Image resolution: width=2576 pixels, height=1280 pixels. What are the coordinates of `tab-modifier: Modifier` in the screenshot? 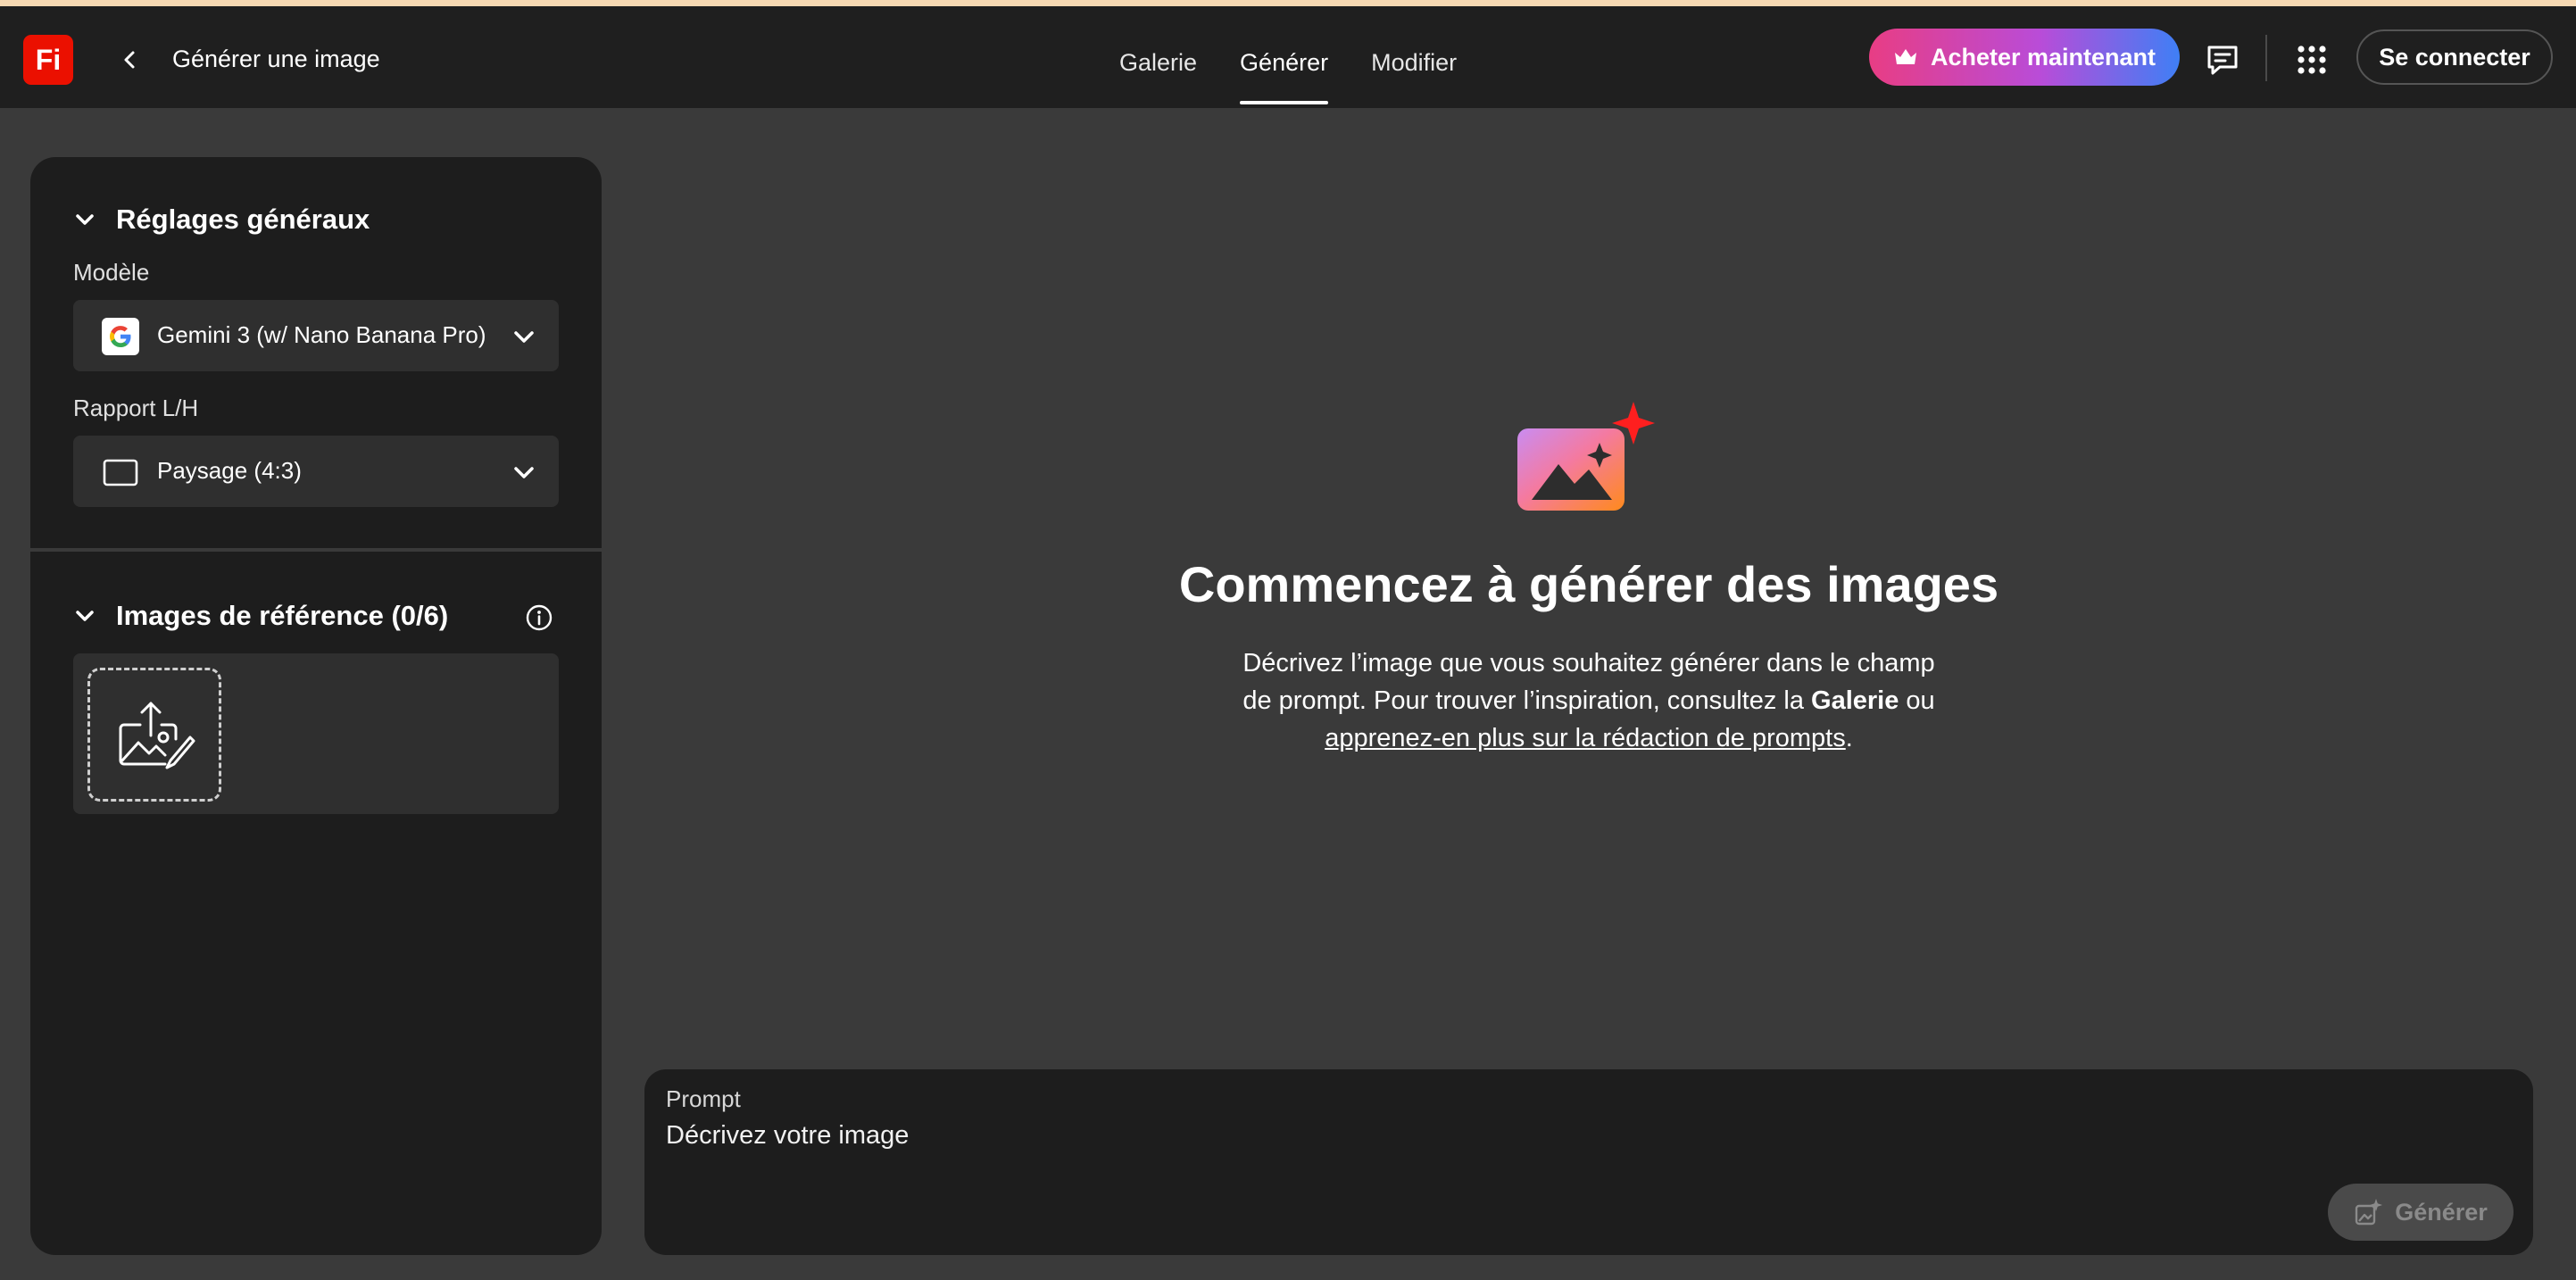 It's located at (1414, 62).